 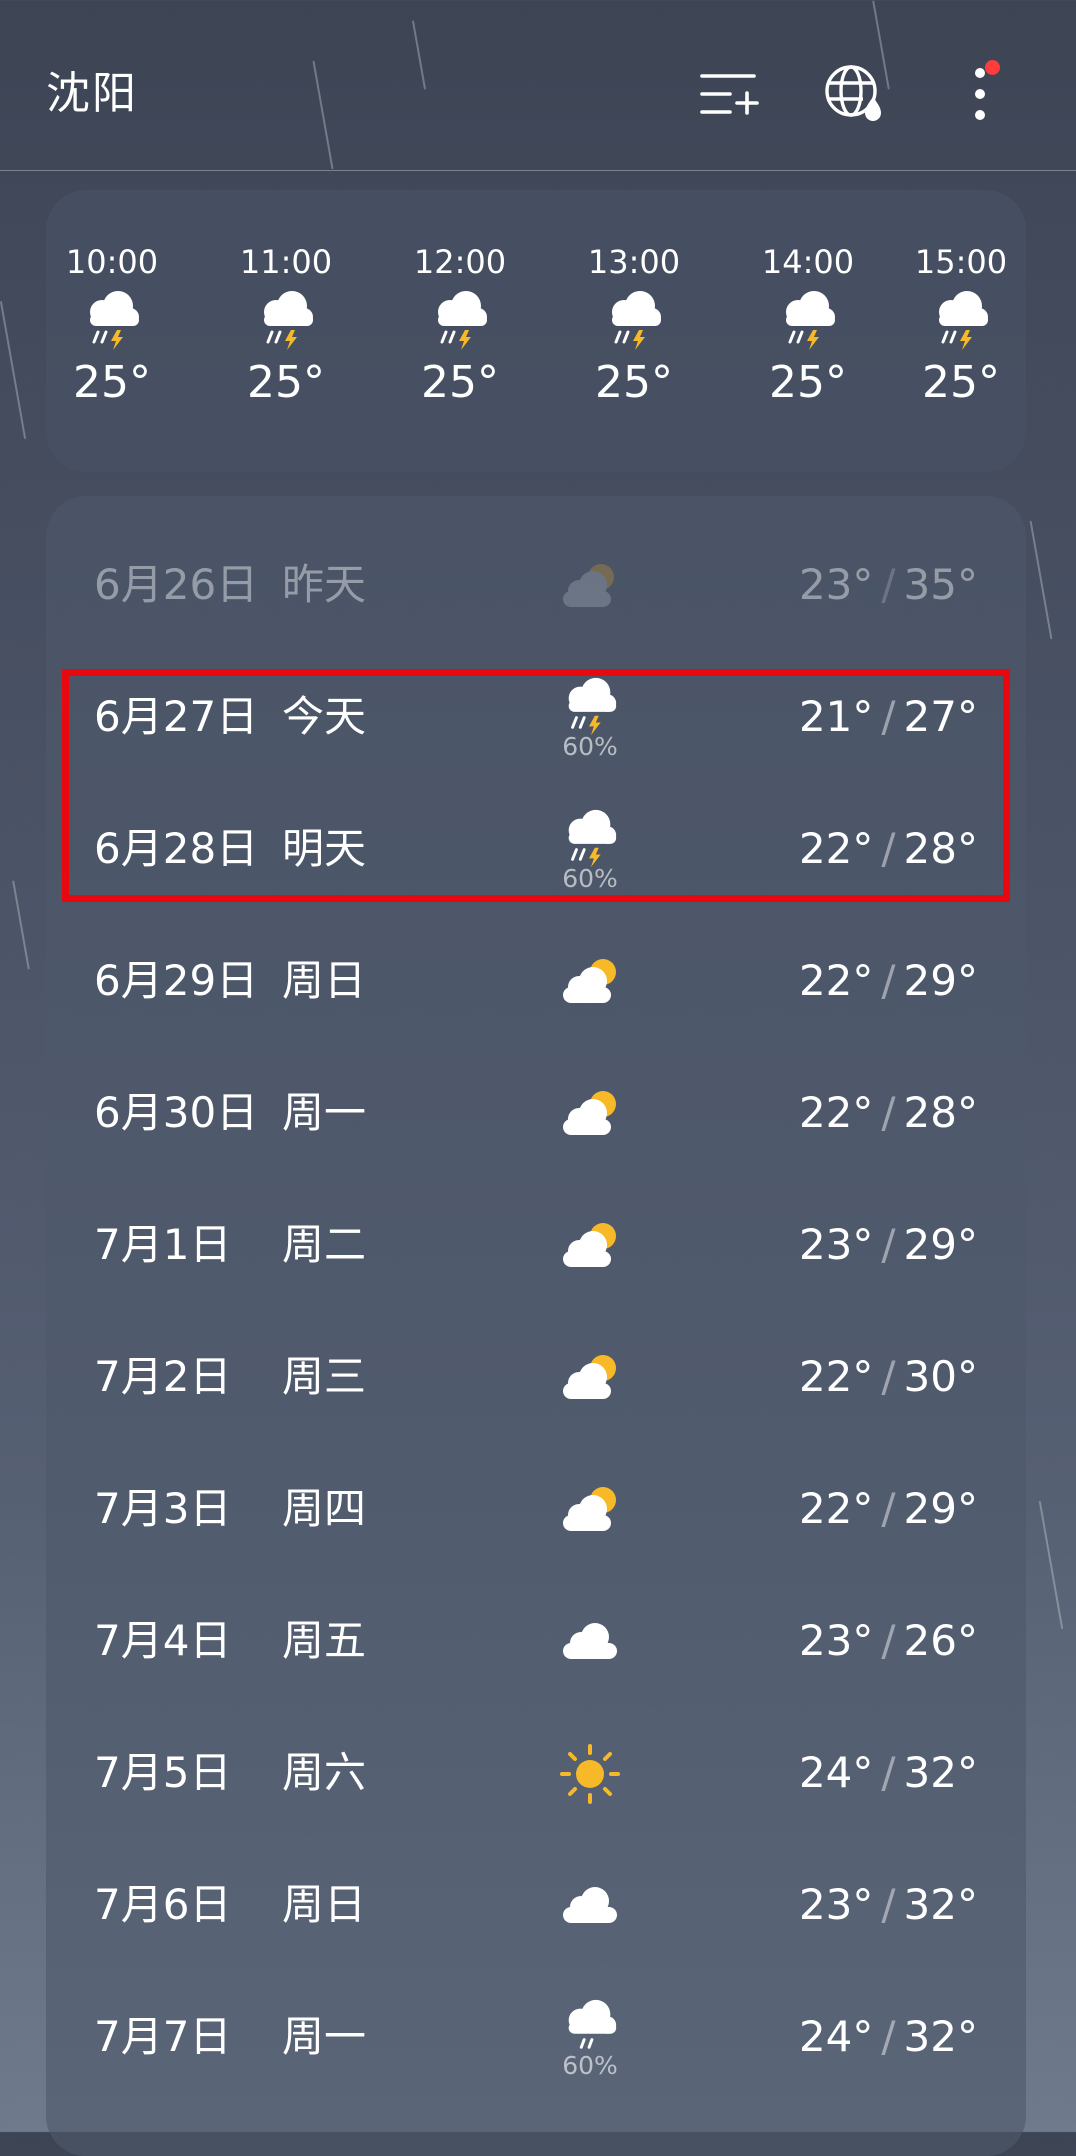 I want to click on daily-row: 7月6日 周日 23°/32°, so click(x=536, y=1906).